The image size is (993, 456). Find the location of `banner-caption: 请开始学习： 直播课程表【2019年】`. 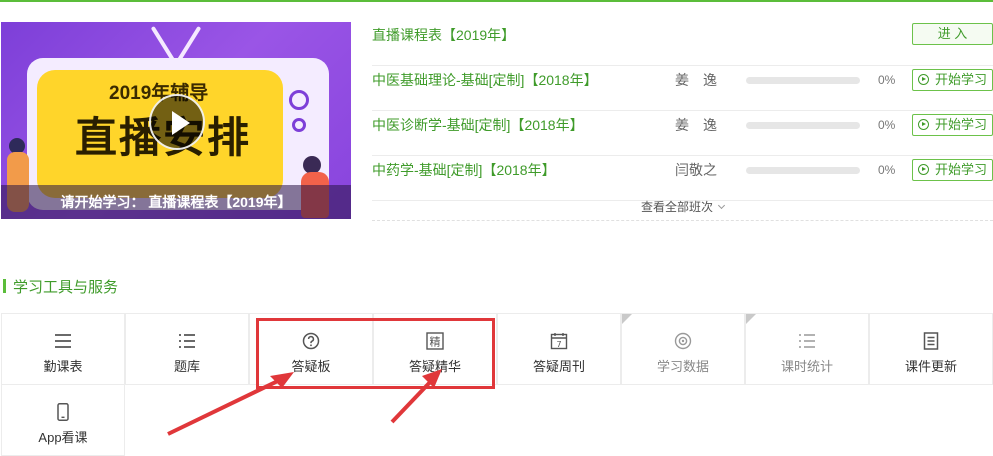

banner-caption: 请开始学习： 直播课程表【2019年】 is located at coordinates (176, 202).